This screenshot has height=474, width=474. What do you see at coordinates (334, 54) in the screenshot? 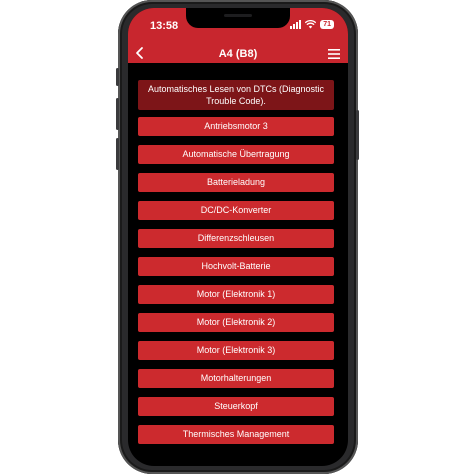
I see `hamburger-menu-icon` at bounding box center [334, 54].